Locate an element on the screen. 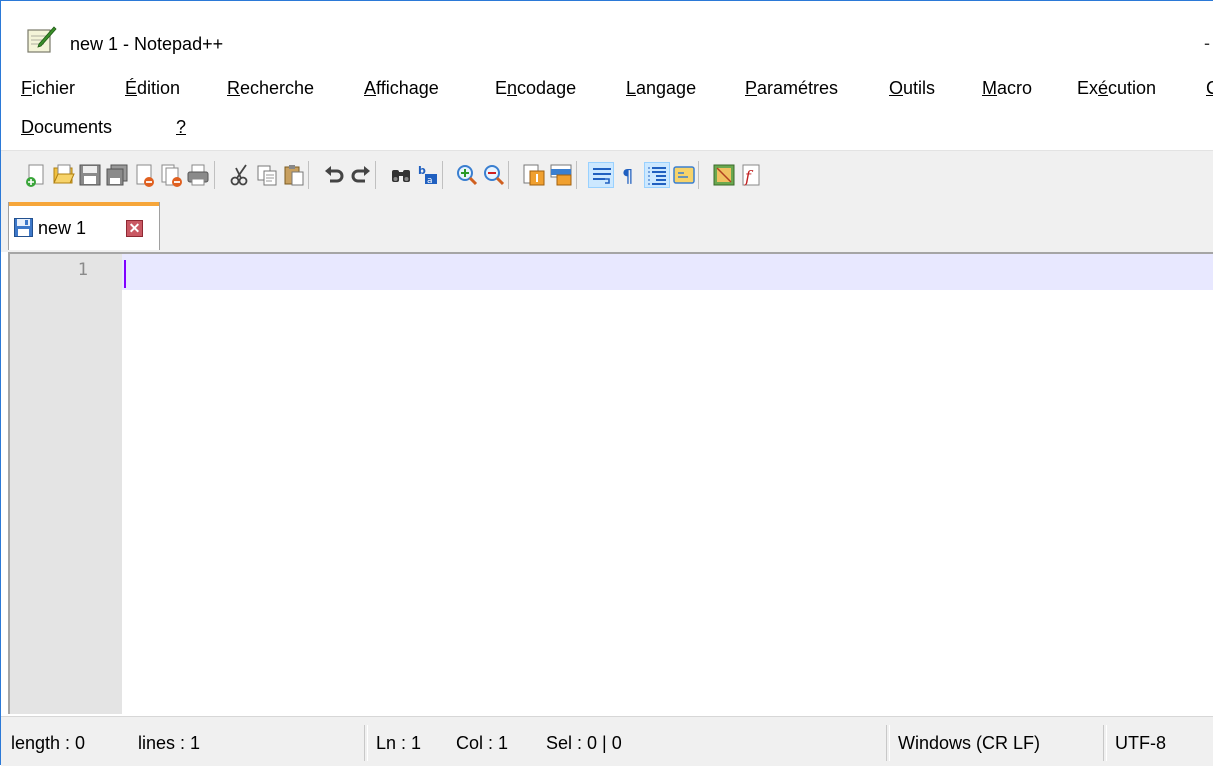  redo-icon is located at coordinates (361, 175).